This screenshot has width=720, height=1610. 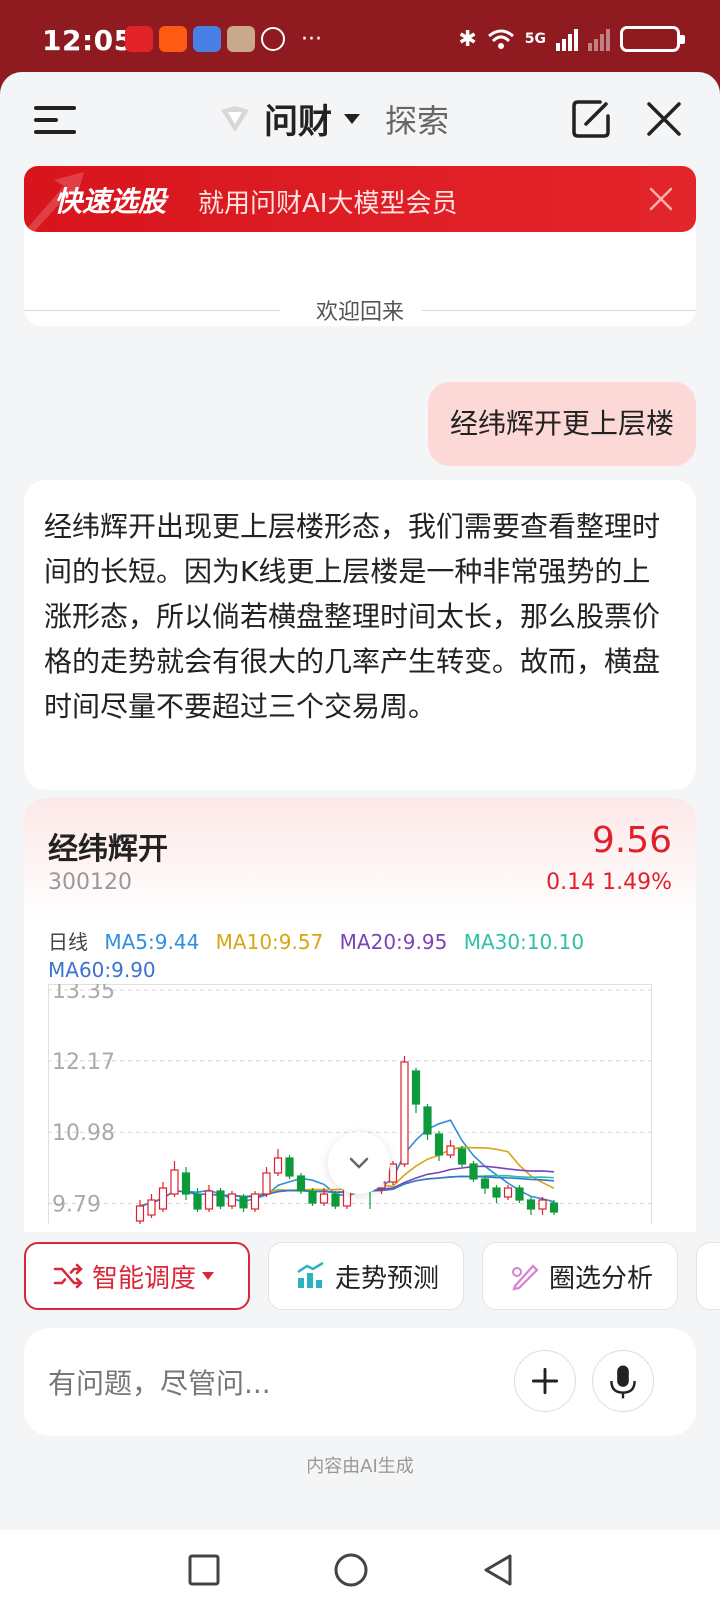 What do you see at coordinates (559, 310) in the screenshot?
I see `divider` at bounding box center [559, 310].